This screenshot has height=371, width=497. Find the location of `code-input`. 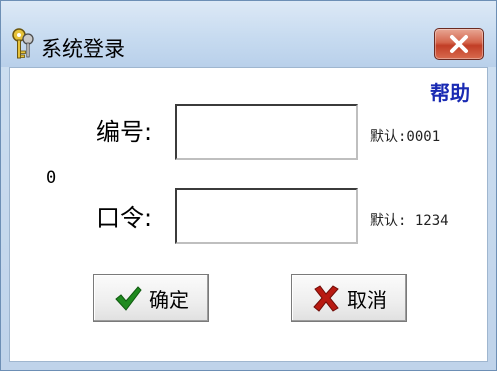

code-input is located at coordinates (266, 132).